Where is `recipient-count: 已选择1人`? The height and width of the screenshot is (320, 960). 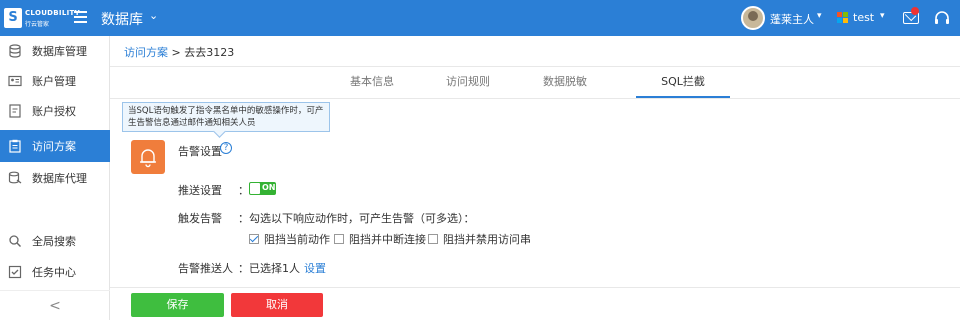
recipient-count: 已选择1人 is located at coordinates (274, 268).